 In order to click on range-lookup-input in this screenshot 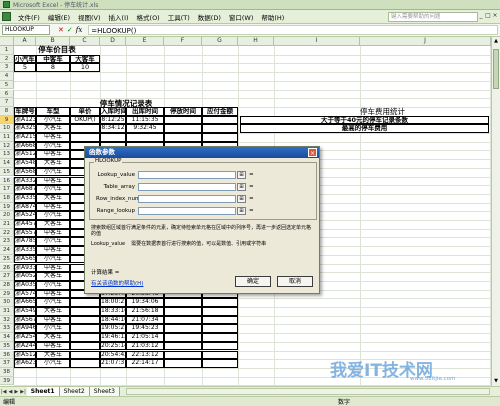, I will do `click(187, 211)`.